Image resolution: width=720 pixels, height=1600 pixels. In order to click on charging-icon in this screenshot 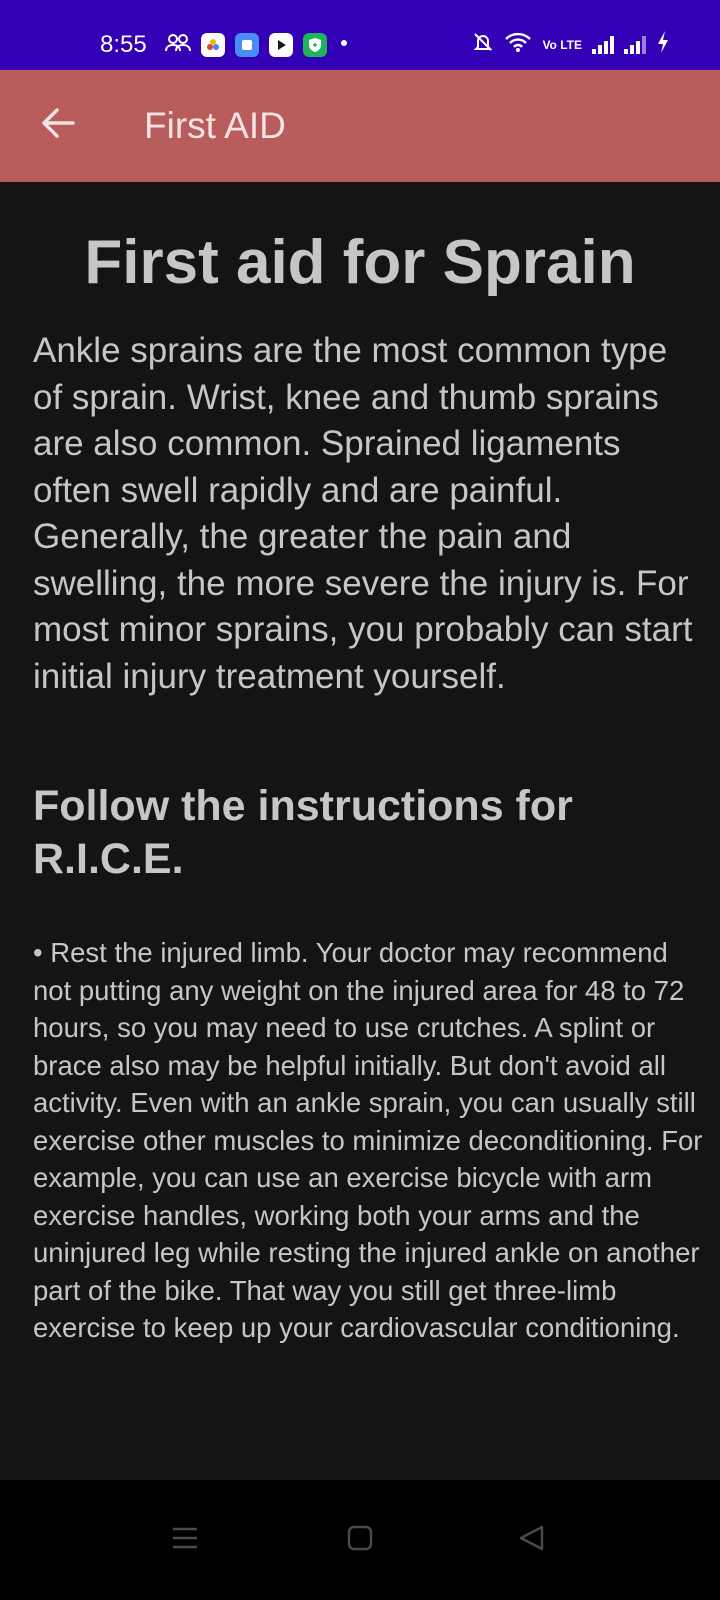, I will do `click(663, 45)`.